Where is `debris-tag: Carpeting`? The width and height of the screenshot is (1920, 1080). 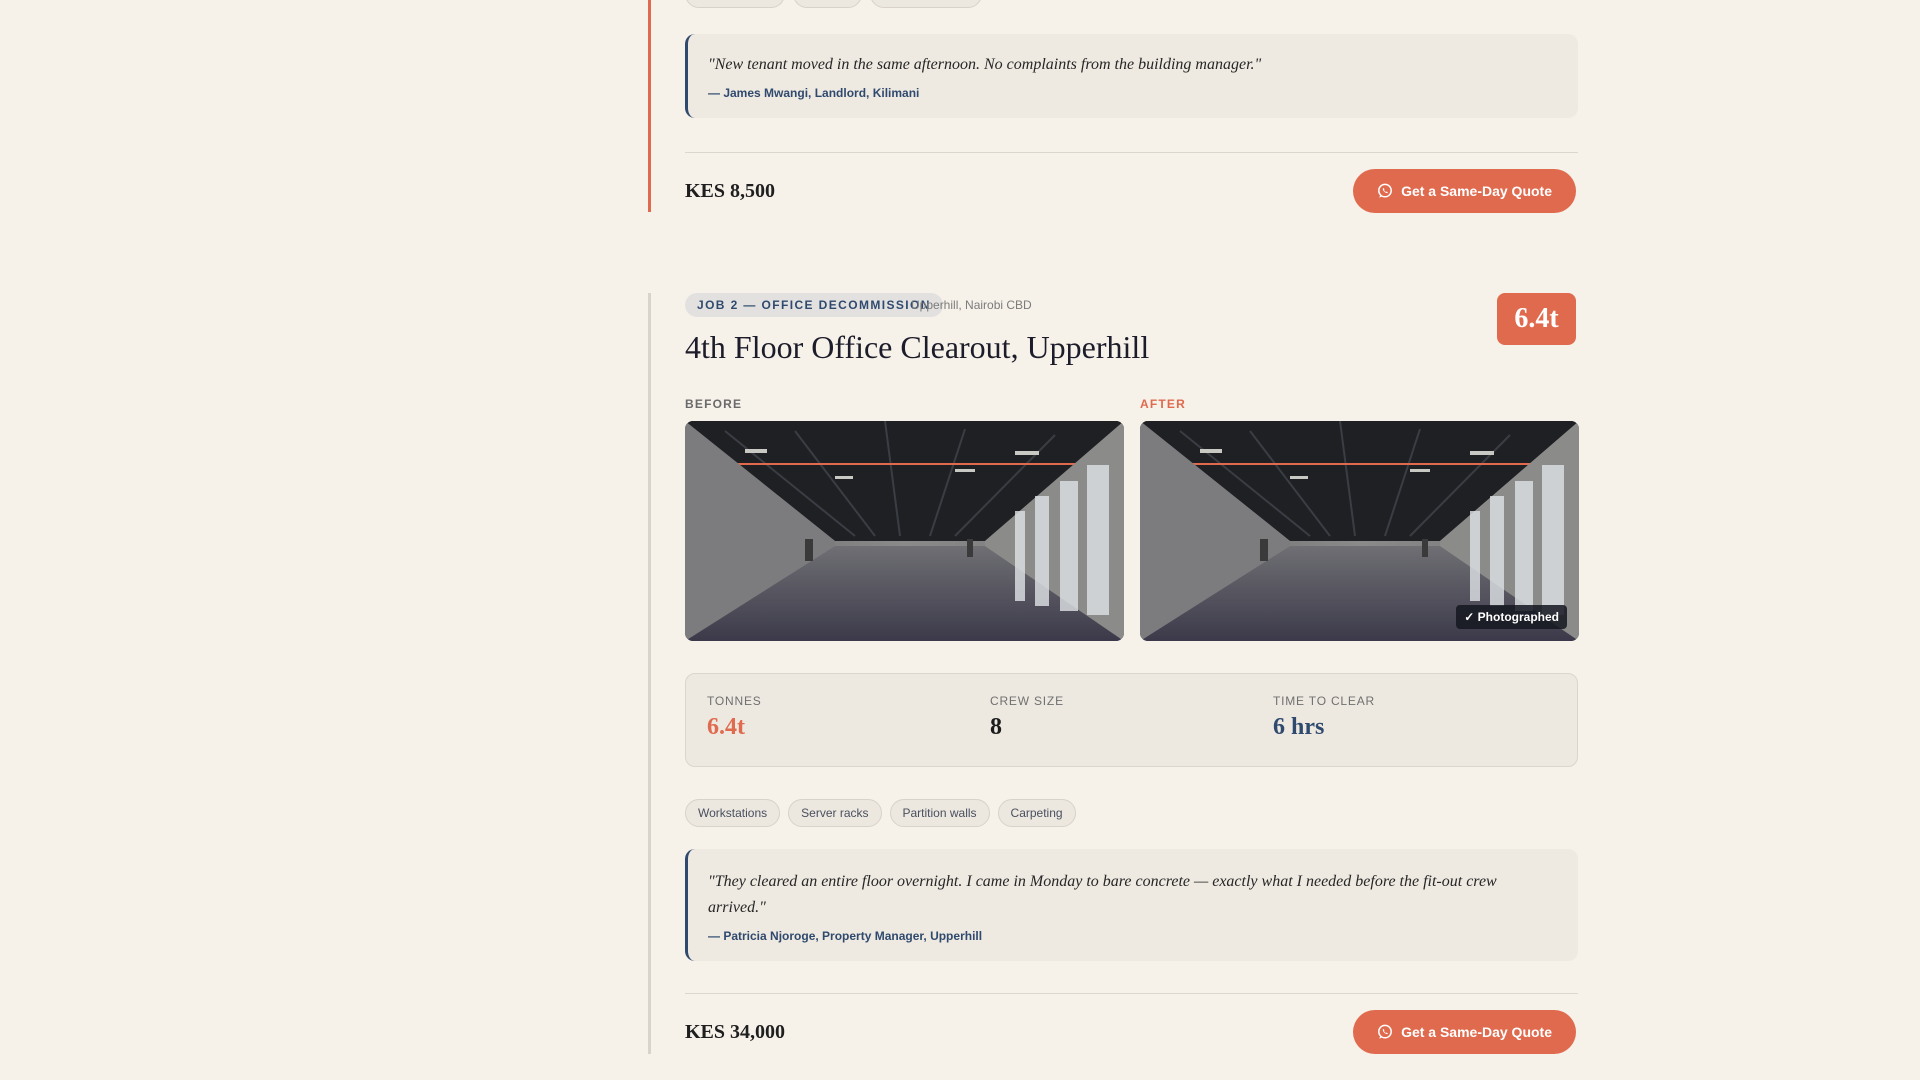
debris-tag: Carpeting is located at coordinates (1036, 813).